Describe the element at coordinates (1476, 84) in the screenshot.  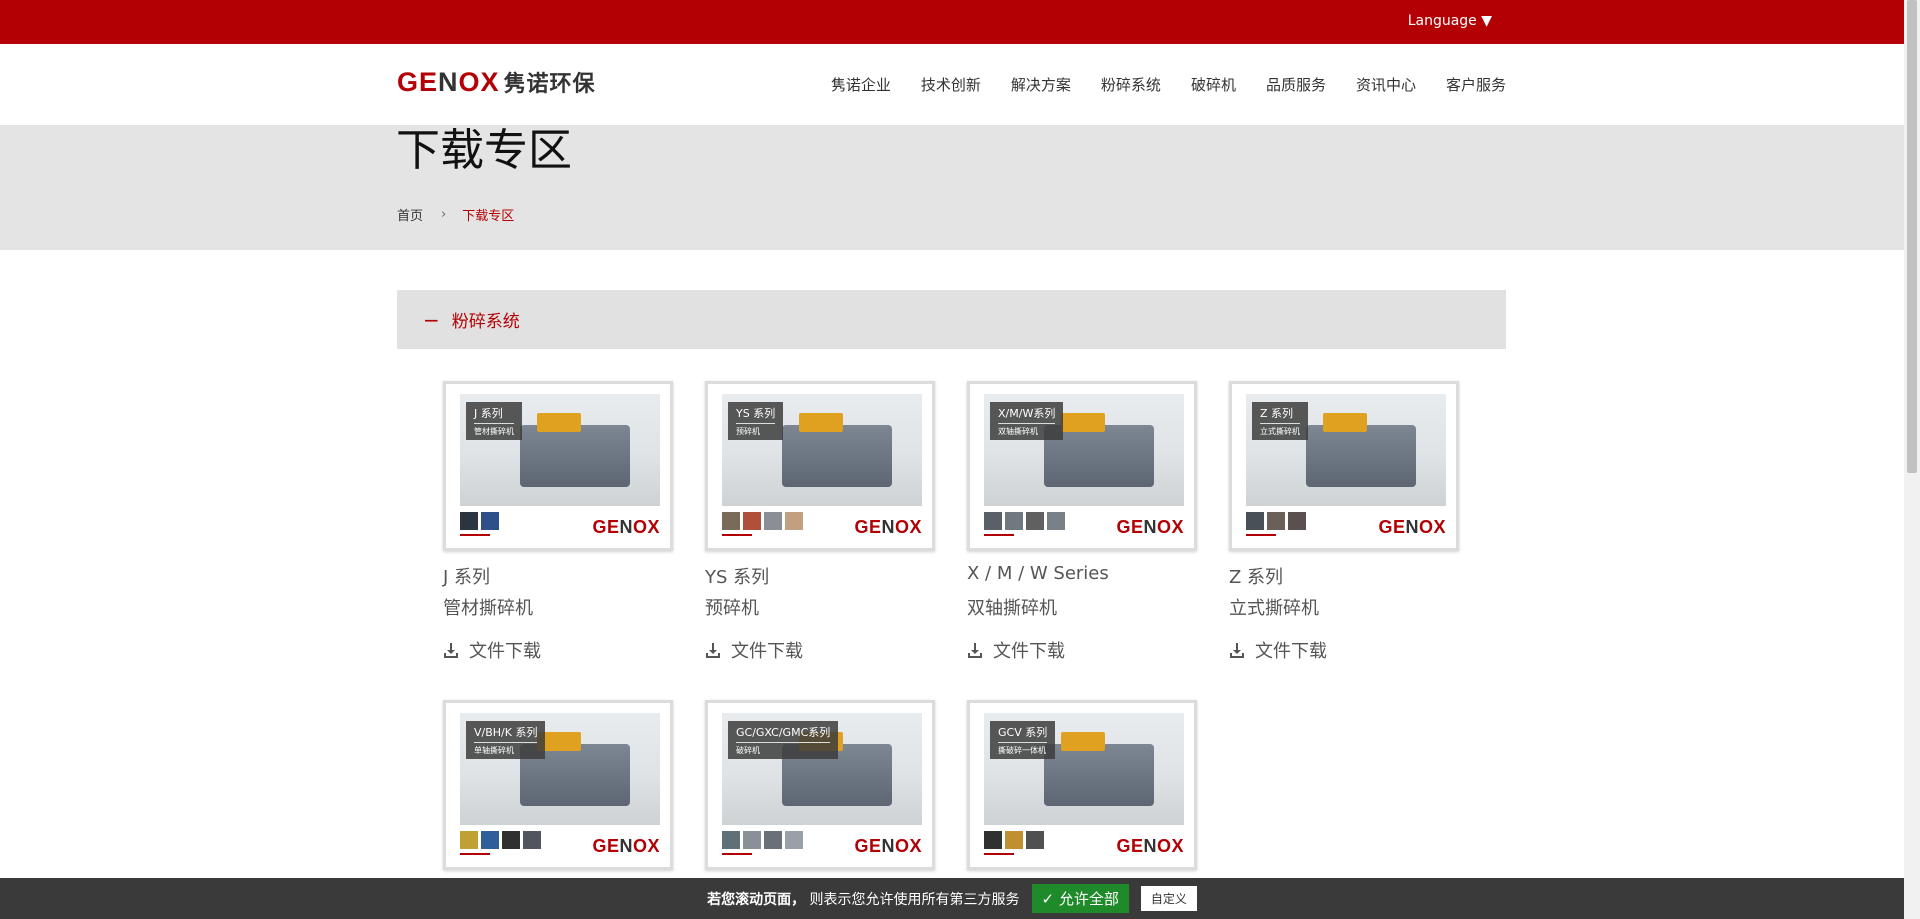
I see `nav-item-customer-service: 客户服务` at that location.